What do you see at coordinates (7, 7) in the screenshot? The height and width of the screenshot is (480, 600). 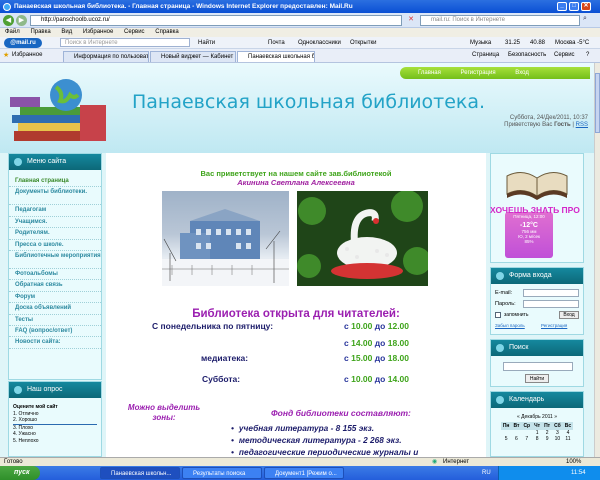 I see `ie-logo-icon` at bounding box center [7, 7].